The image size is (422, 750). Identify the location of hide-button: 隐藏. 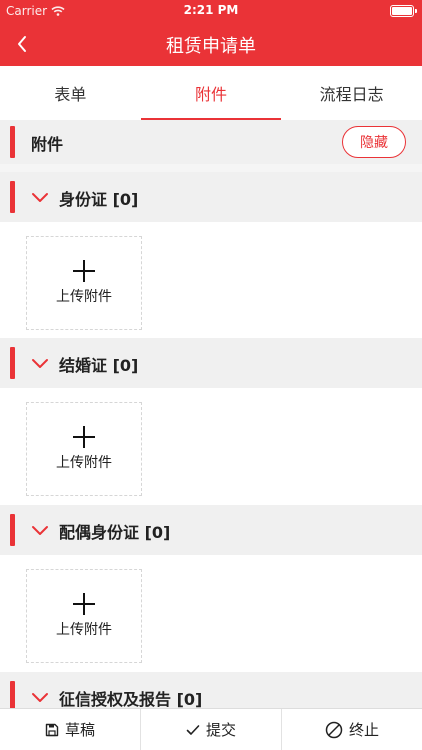
(374, 142).